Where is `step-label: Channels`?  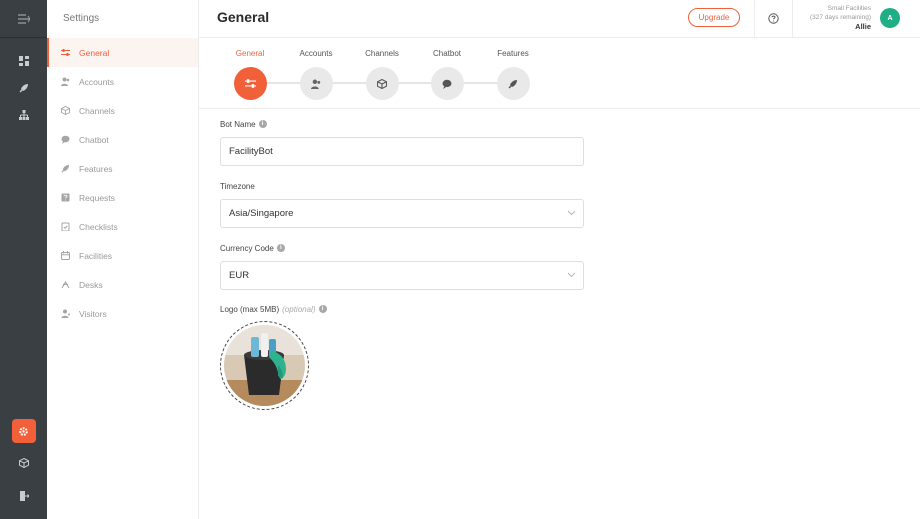
step-label: Channels is located at coordinates (382, 53).